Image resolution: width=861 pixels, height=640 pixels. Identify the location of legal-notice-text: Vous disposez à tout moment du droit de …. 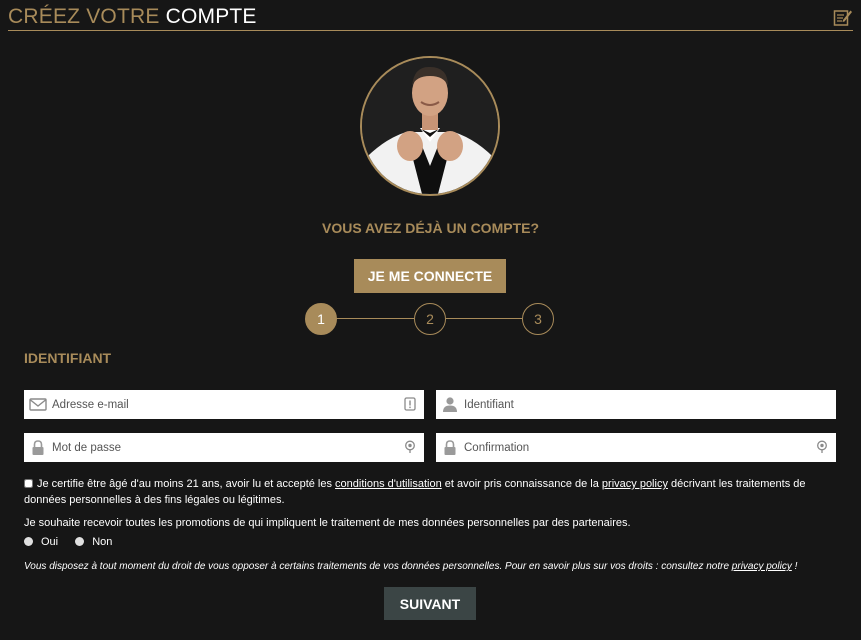
(378, 566).